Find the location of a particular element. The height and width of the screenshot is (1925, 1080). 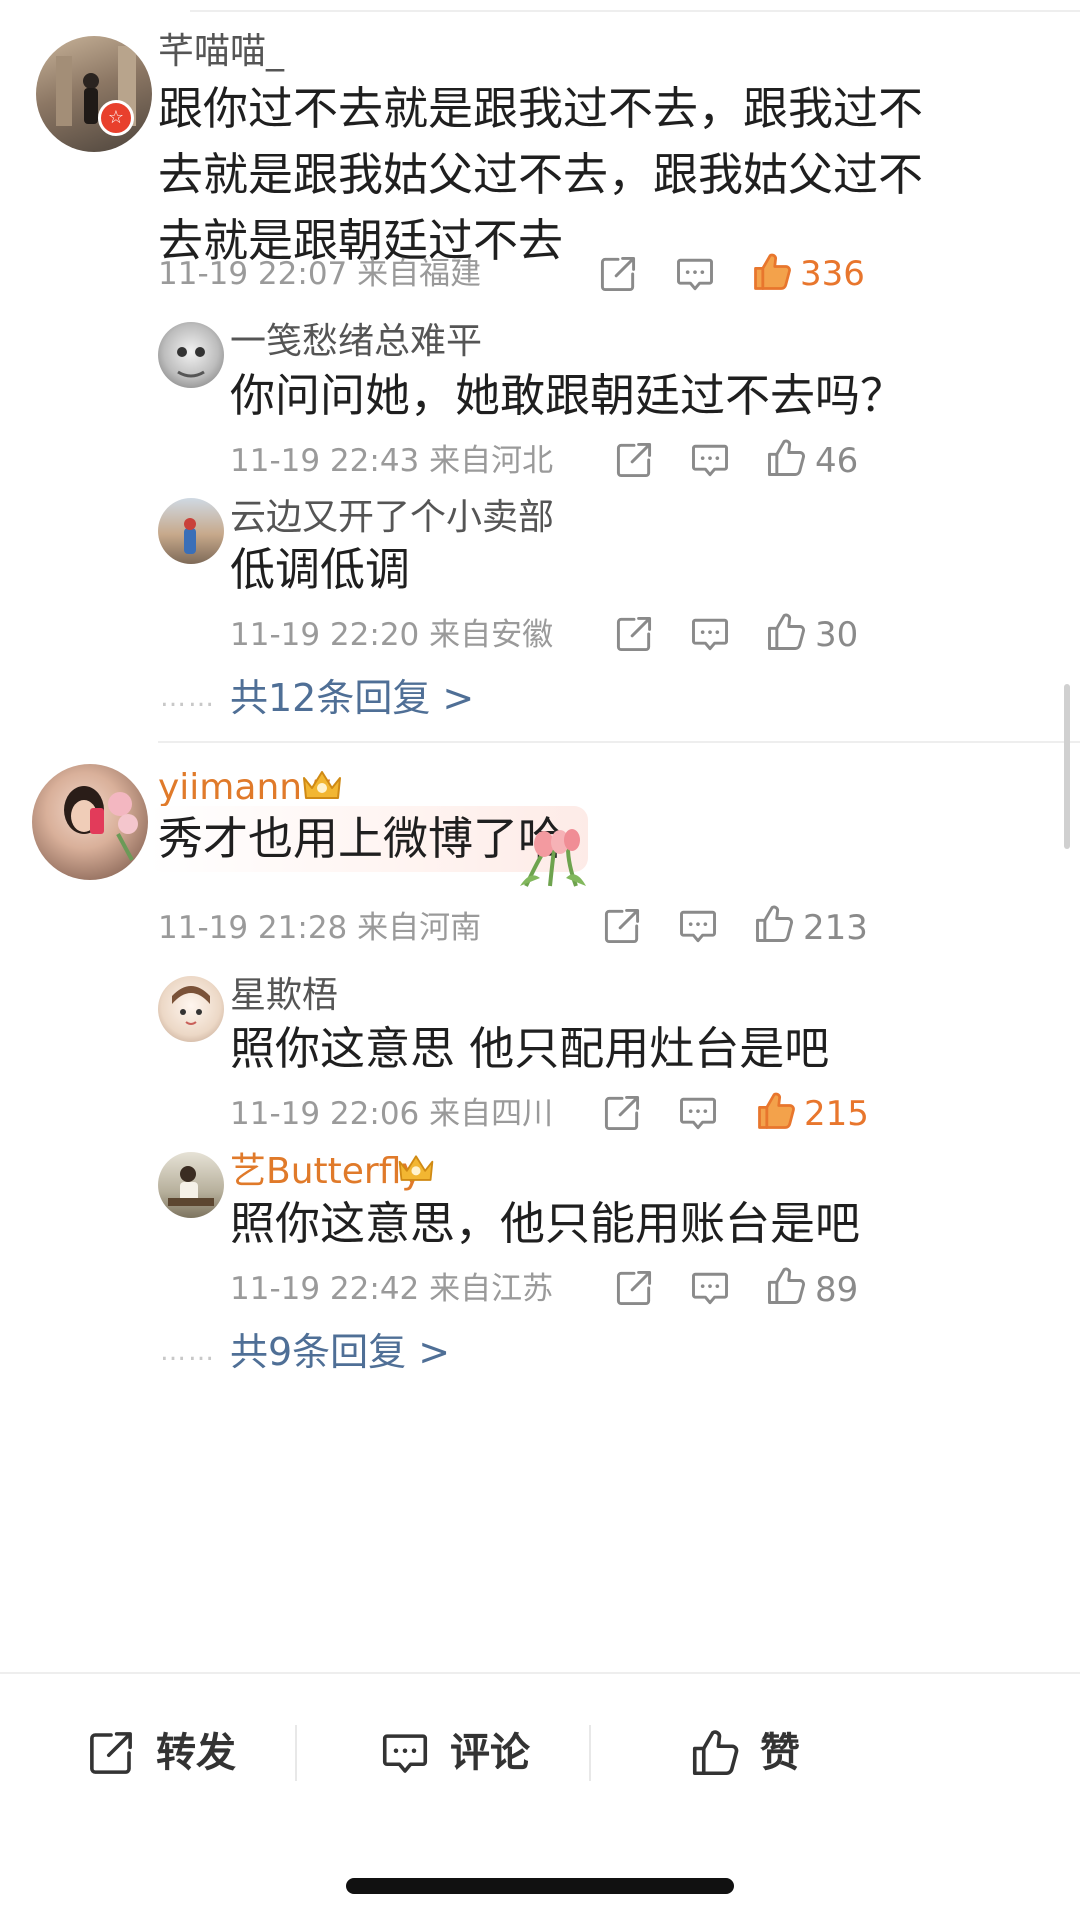

comment-divider is located at coordinates (619, 742).